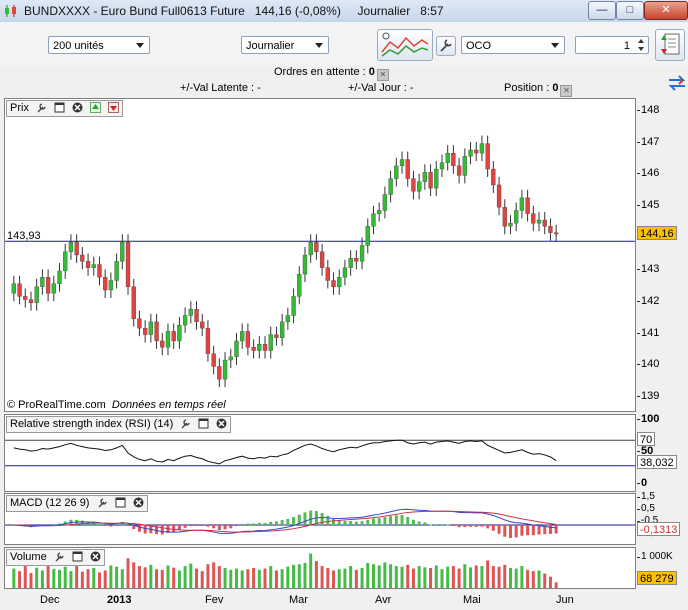  What do you see at coordinates (641, 45) in the screenshot?
I see `spinner-arrows-icon` at bounding box center [641, 45].